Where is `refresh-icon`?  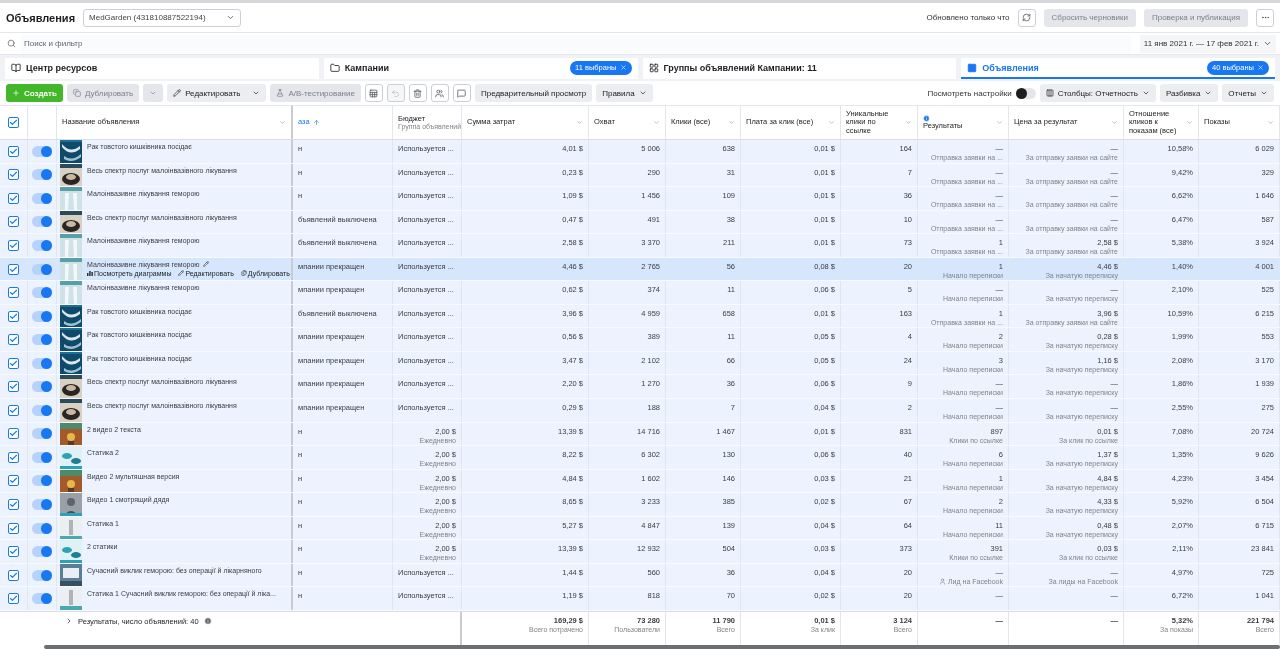
refresh-icon is located at coordinates (1027, 17).